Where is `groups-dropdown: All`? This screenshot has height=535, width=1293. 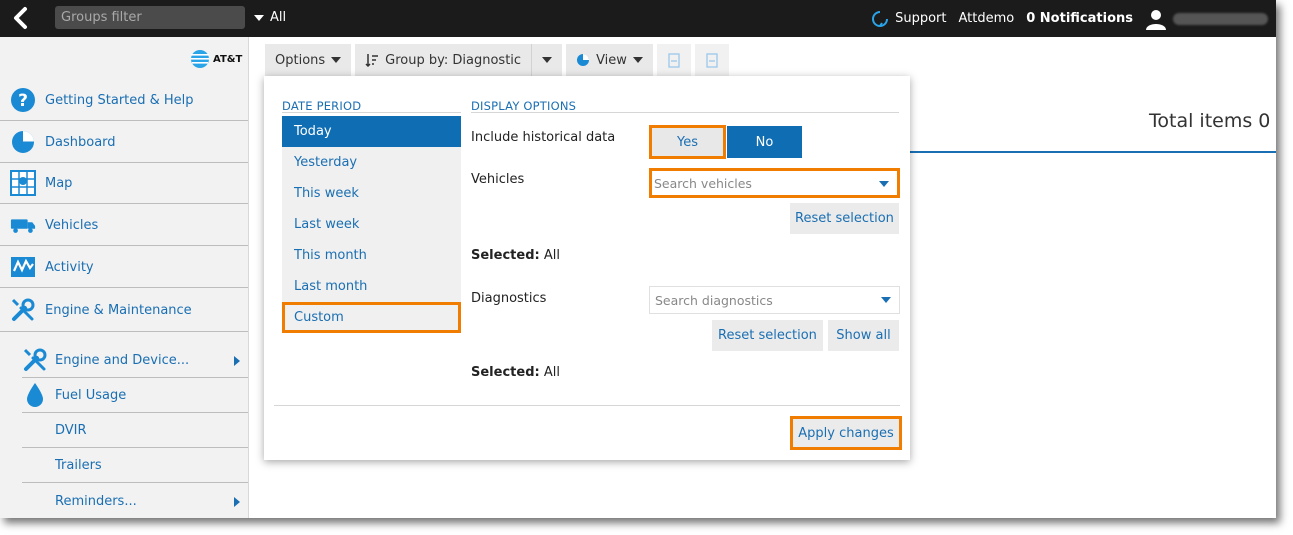 groups-dropdown: All is located at coordinates (270, 17).